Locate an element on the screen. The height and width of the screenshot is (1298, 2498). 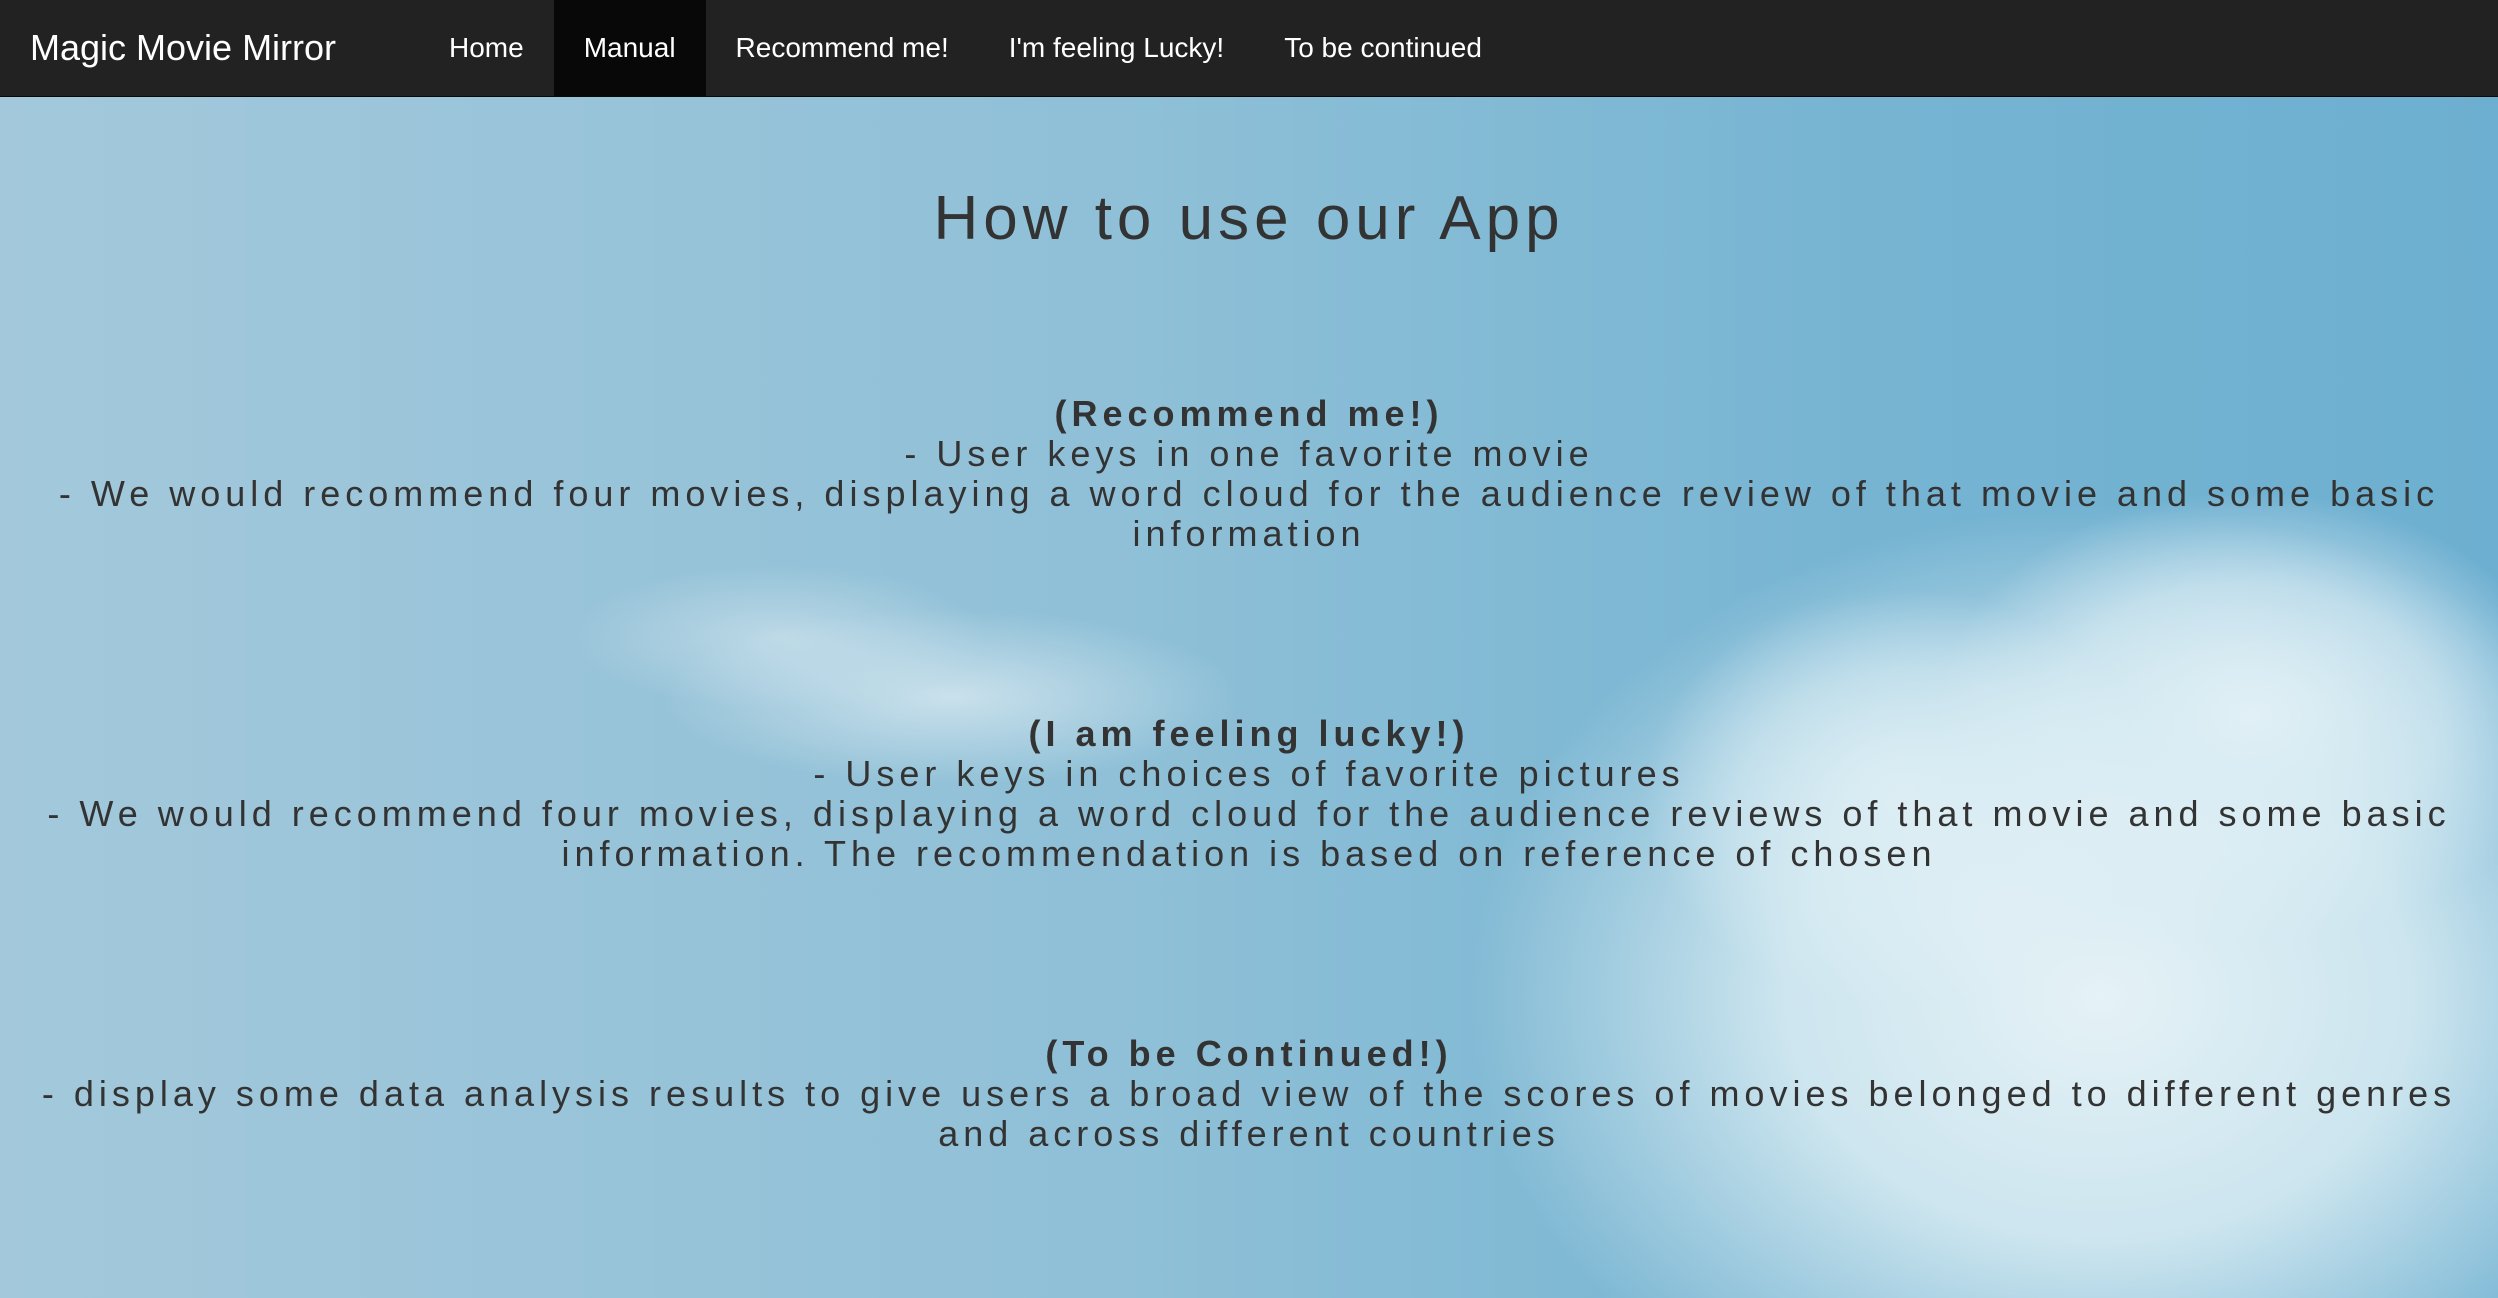
section-title: (To be Continued!) is located at coordinates (1249, 1053).